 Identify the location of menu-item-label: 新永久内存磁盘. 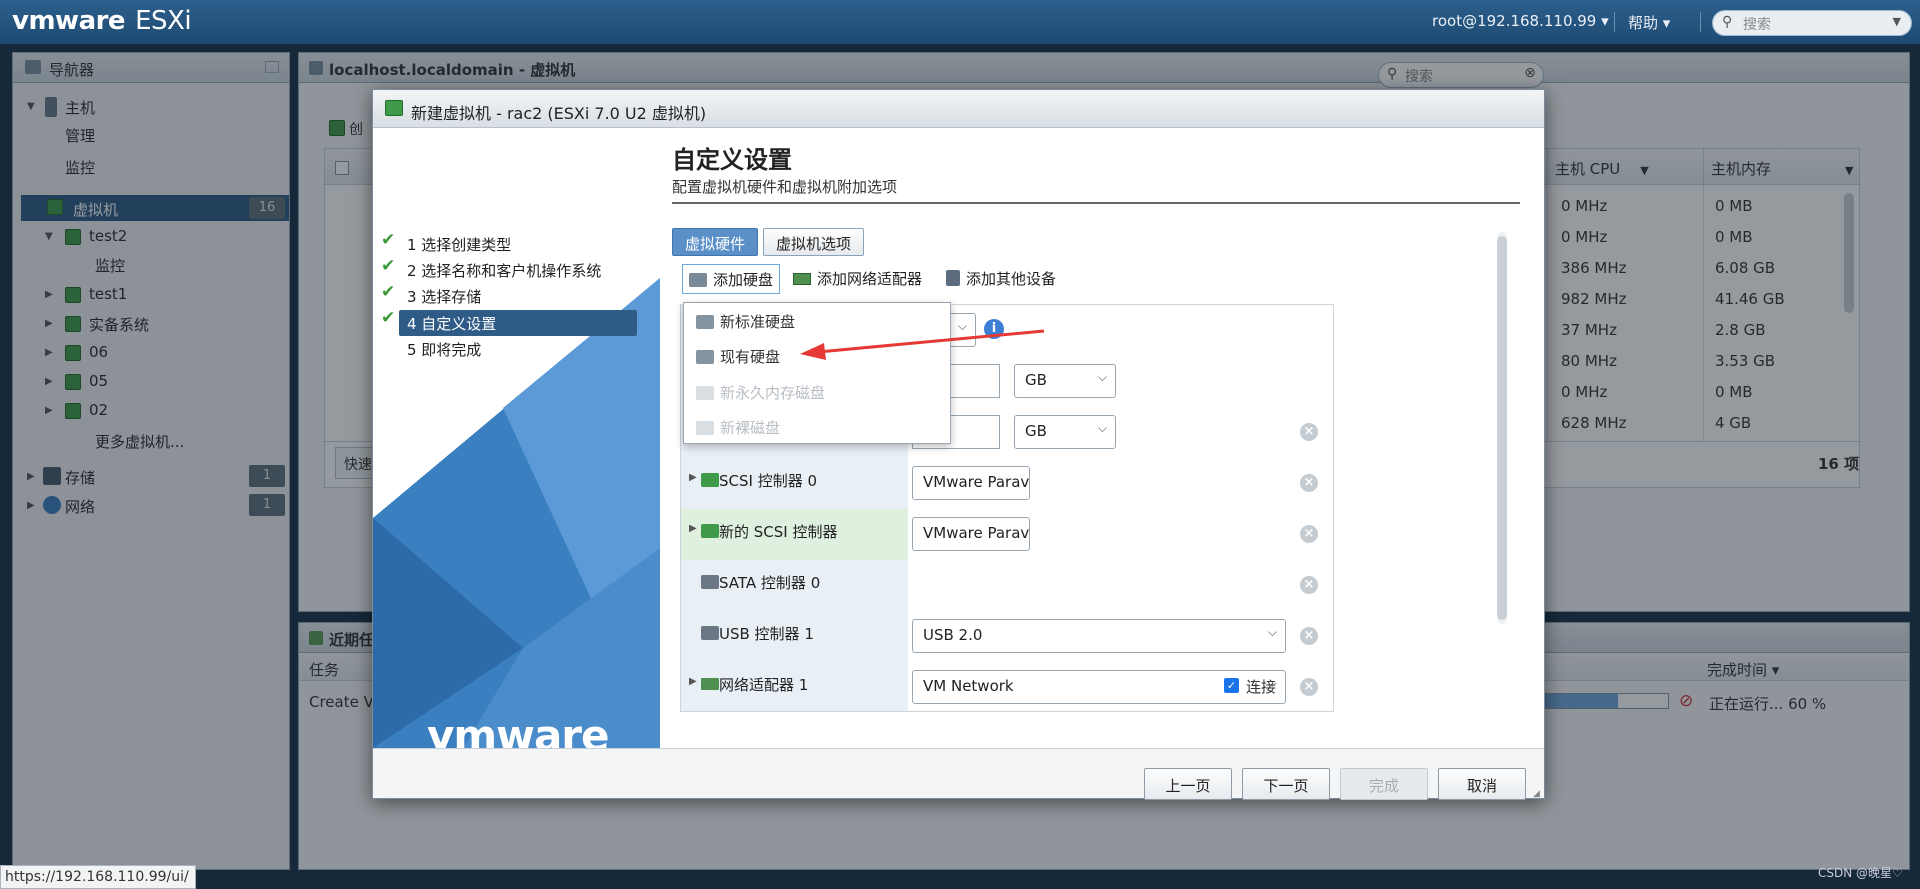
(773, 393).